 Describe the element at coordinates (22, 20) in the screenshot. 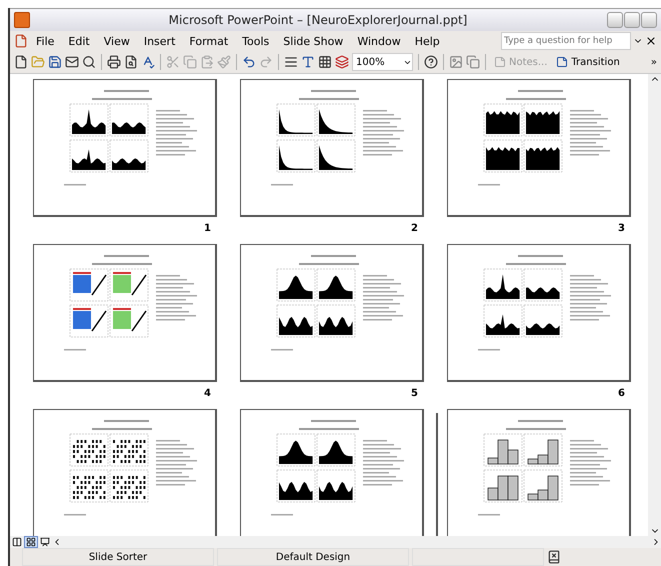

I see `app-icon` at that location.